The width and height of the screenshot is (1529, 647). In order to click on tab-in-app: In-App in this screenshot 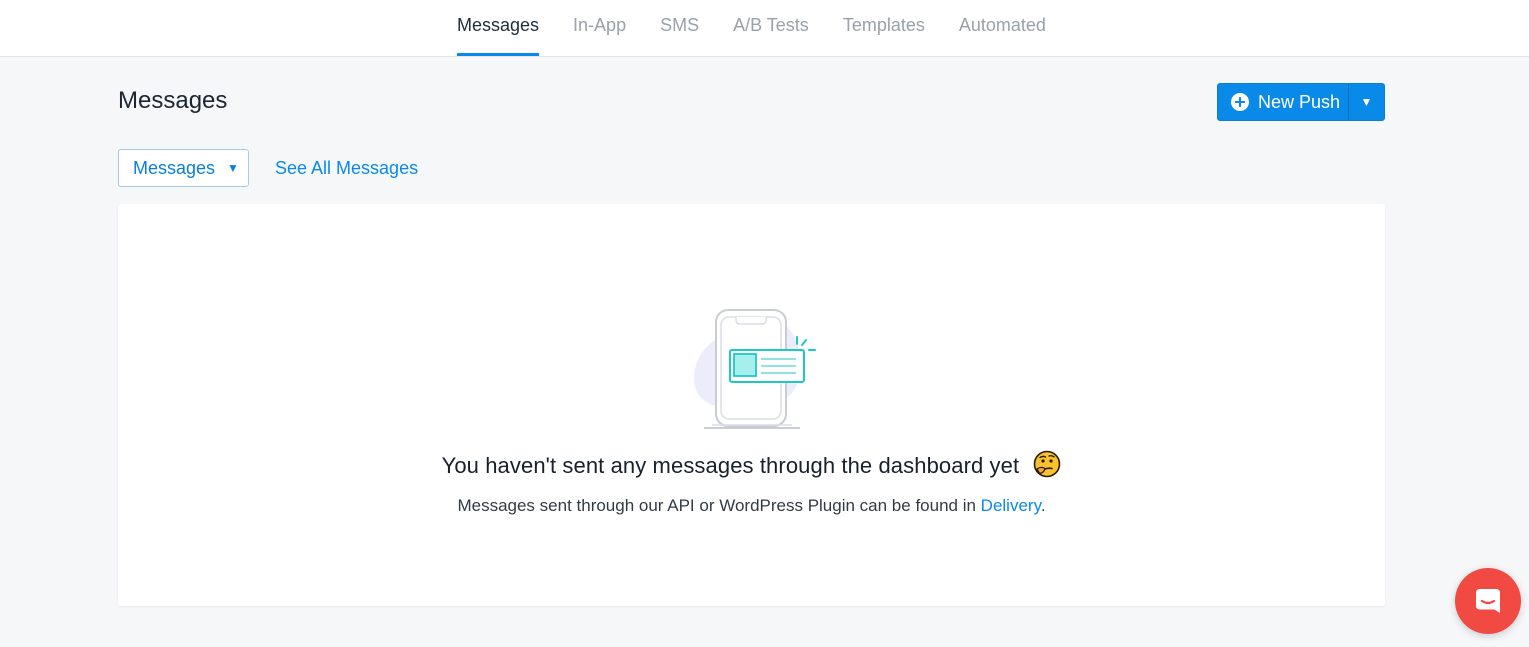, I will do `click(599, 28)`.